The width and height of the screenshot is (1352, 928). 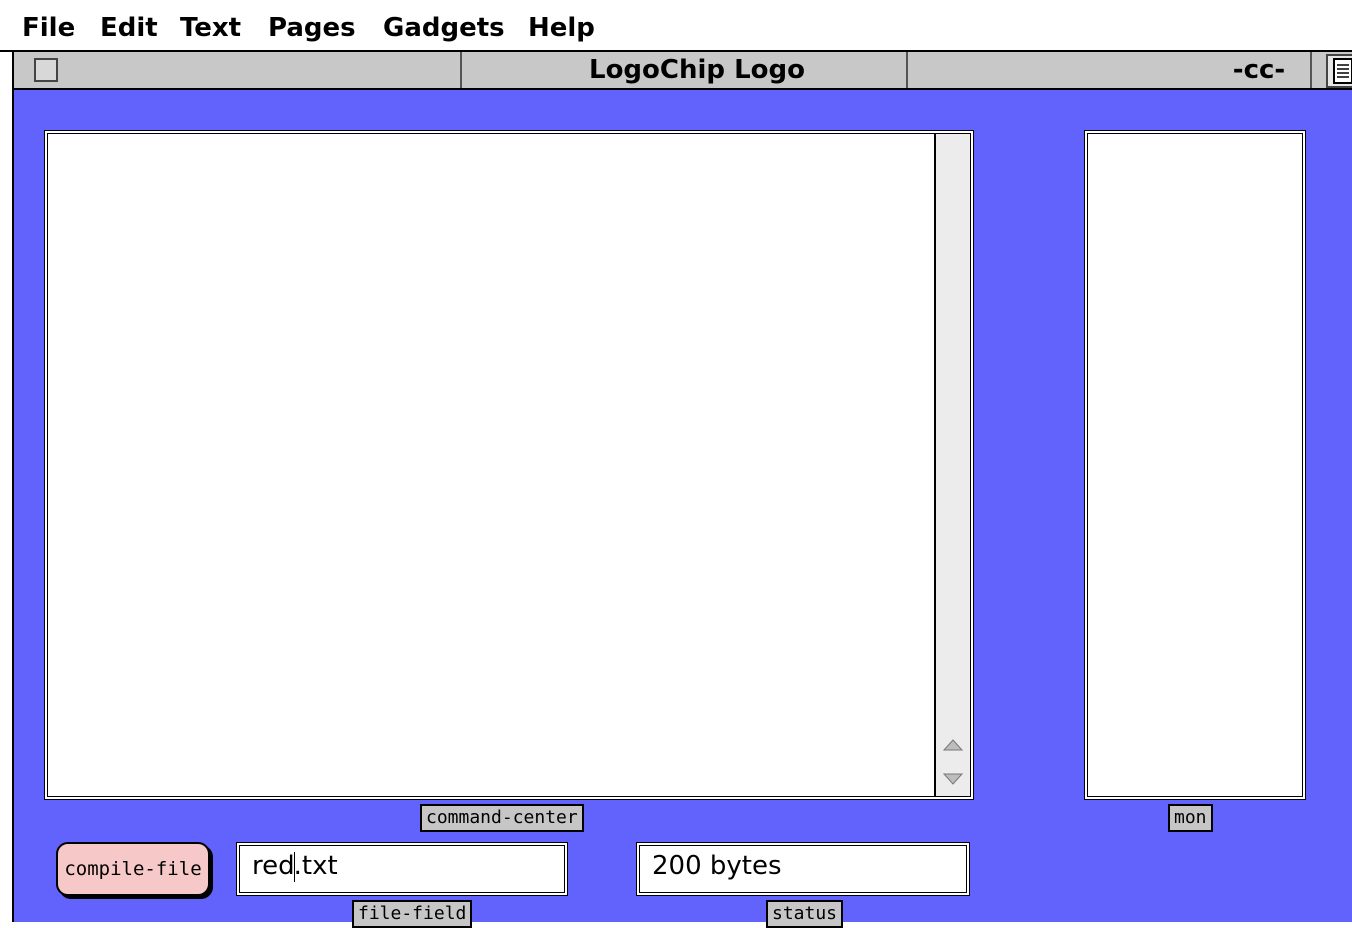 What do you see at coordinates (444, 28) in the screenshot?
I see `menu-gadgets: Gadgets` at bounding box center [444, 28].